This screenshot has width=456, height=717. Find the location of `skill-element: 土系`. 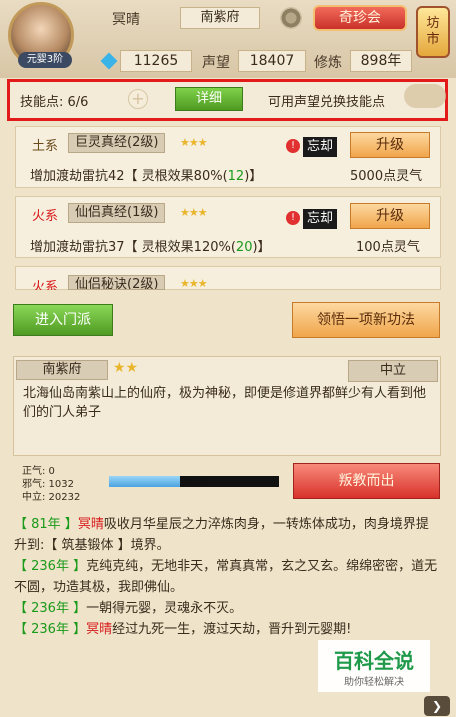

skill-element: 土系 is located at coordinates (45, 146).